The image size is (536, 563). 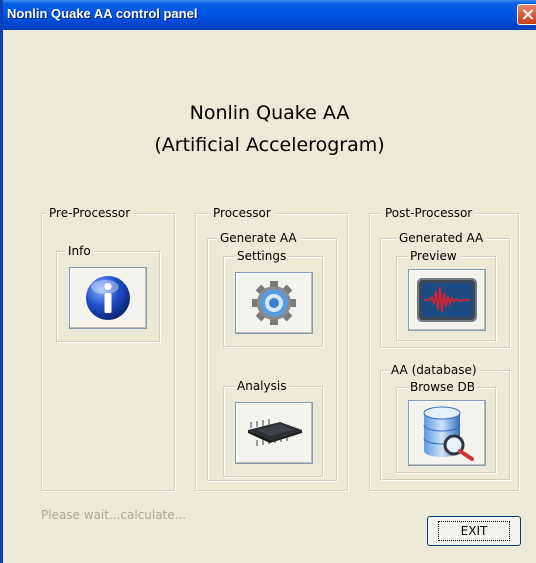 What do you see at coordinates (262, 386) in the screenshot?
I see `analysis-label: Analysis` at bounding box center [262, 386].